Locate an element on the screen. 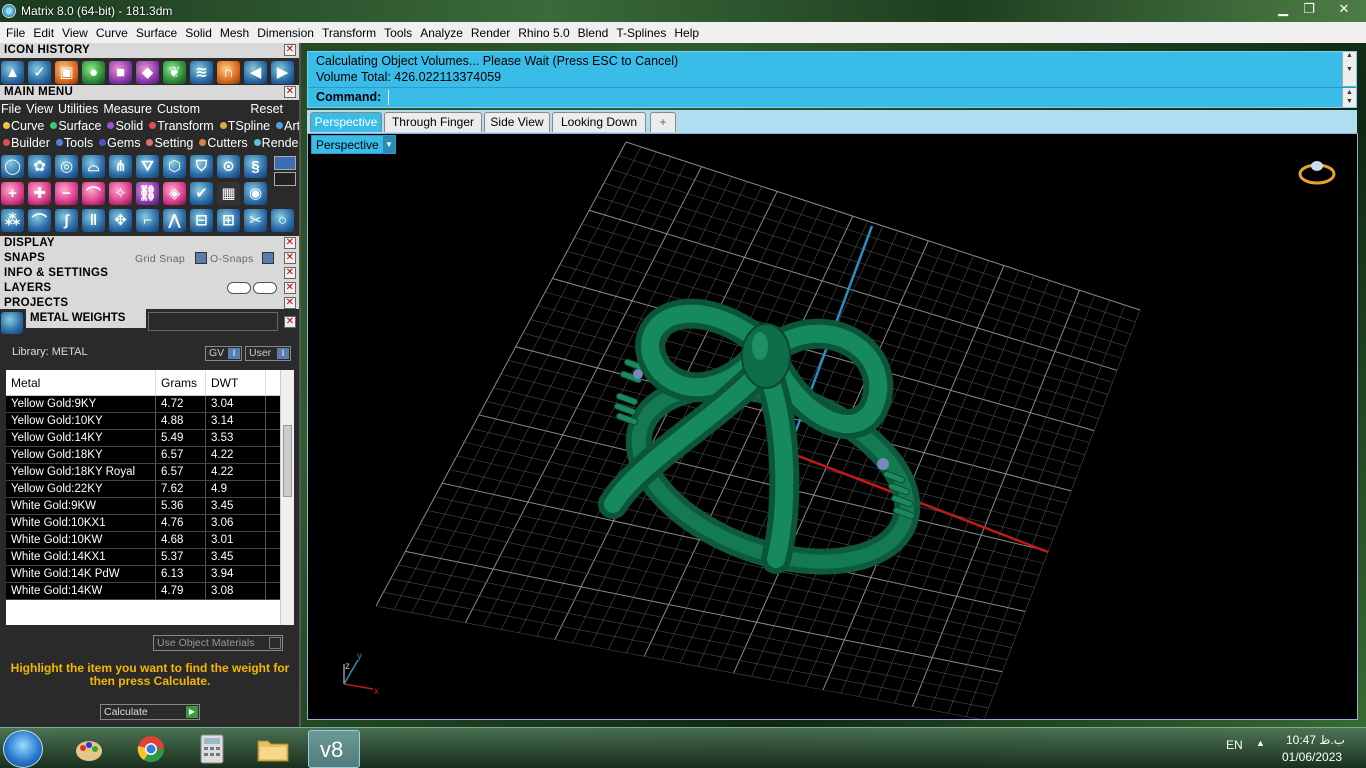  grid-icon: ▦ is located at coordinates (228, 193).